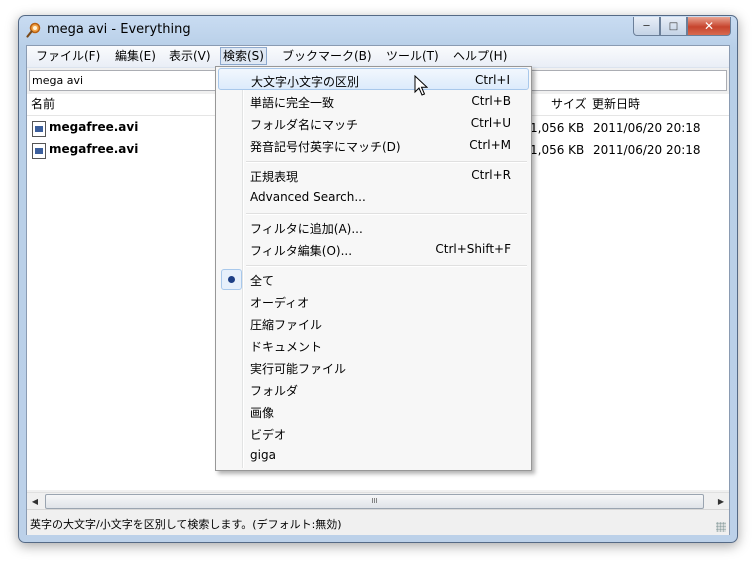 The width and height of the screenshot is (756, 562). I want to click on resize-grip-icon, so click(721, 527).